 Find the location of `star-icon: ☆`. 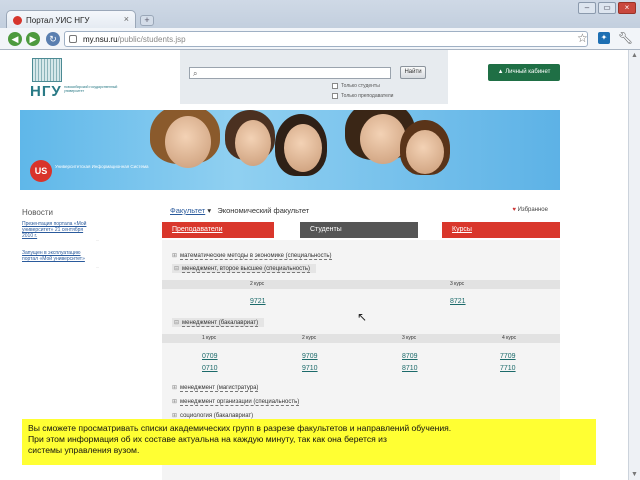

star-icon: ☆ is located at coordinates (582, 38).